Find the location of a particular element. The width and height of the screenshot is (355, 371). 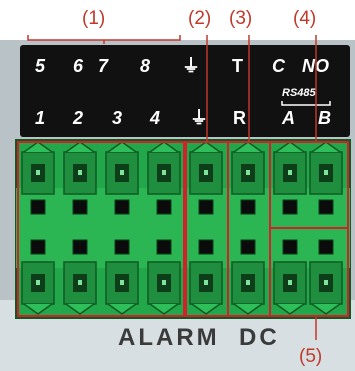

label-4: 4 is located at coordinates (154, 118).